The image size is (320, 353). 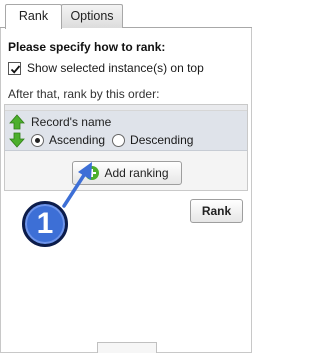 I want to click on rank-button: Rank, so click(x=216, y=211).